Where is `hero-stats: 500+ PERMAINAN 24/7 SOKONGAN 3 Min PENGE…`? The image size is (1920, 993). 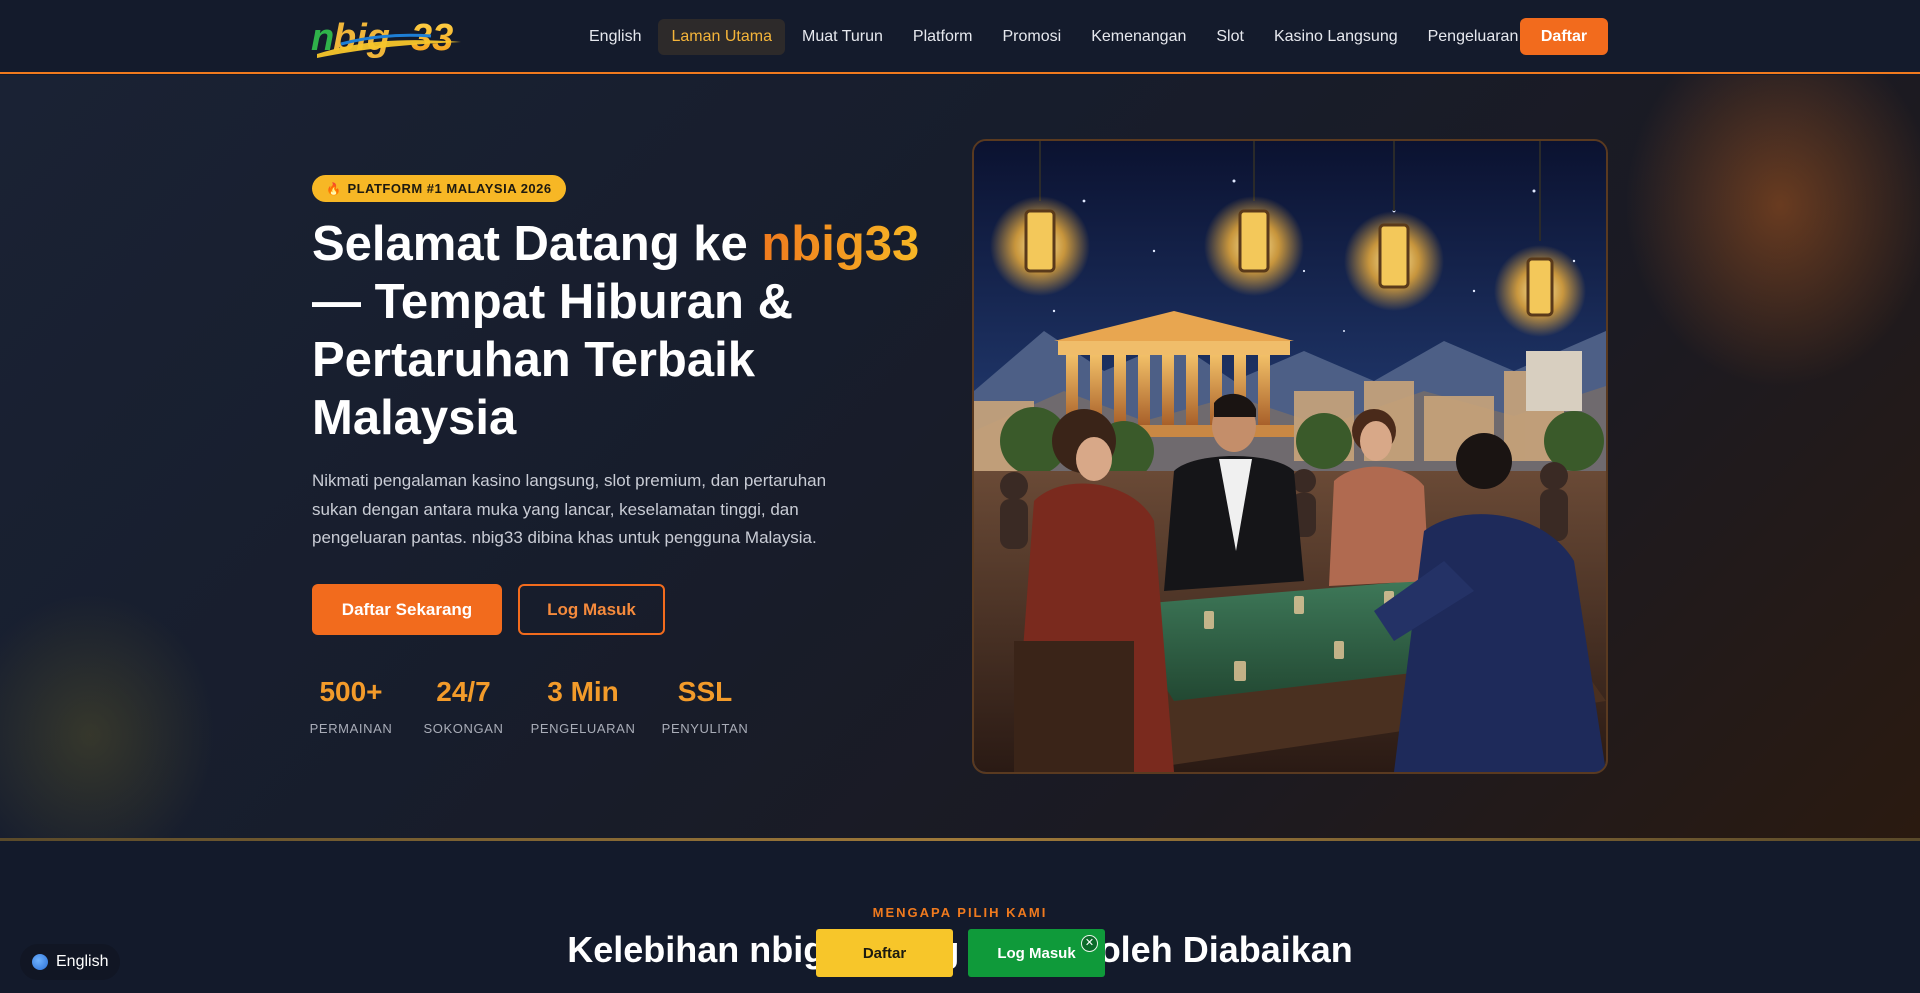 hero-stats: 500+ PERMAINAN 24/7 SOKONGAN 3 Min PENGE… is located at coordinates (529, 705).